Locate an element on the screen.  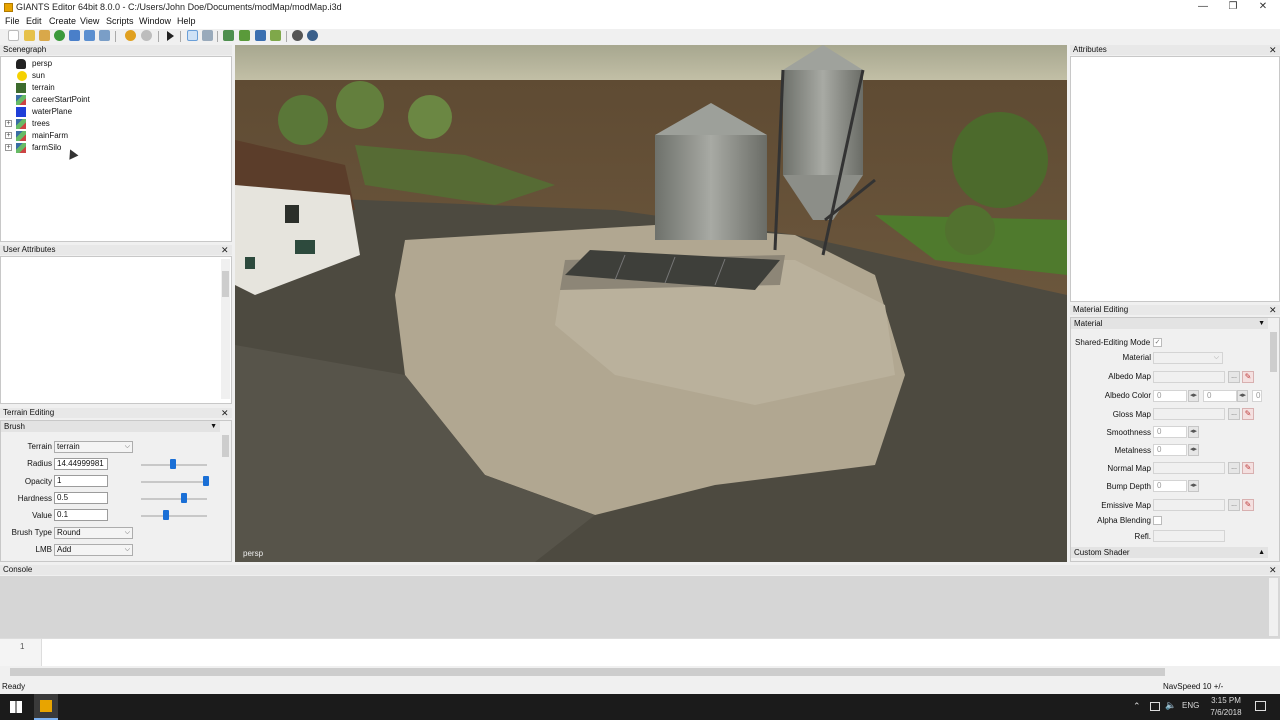
material-section-header: Material ▼ is located at coordinates (1169, 323).